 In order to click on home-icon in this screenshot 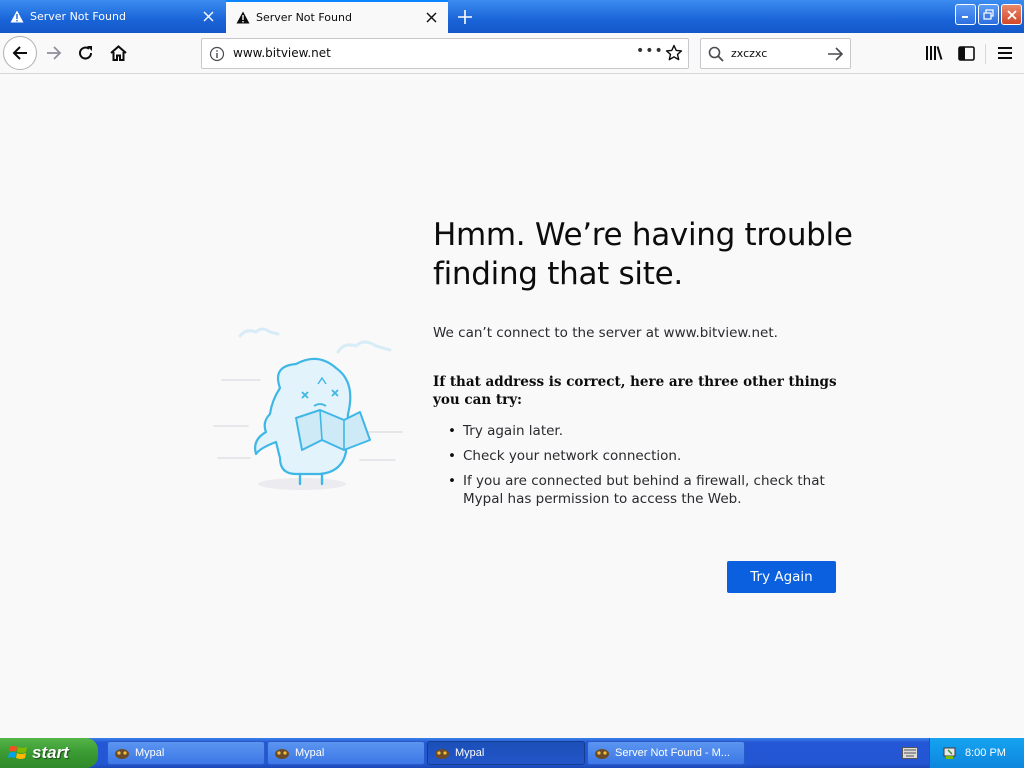, I will do `click(118, 53)`.